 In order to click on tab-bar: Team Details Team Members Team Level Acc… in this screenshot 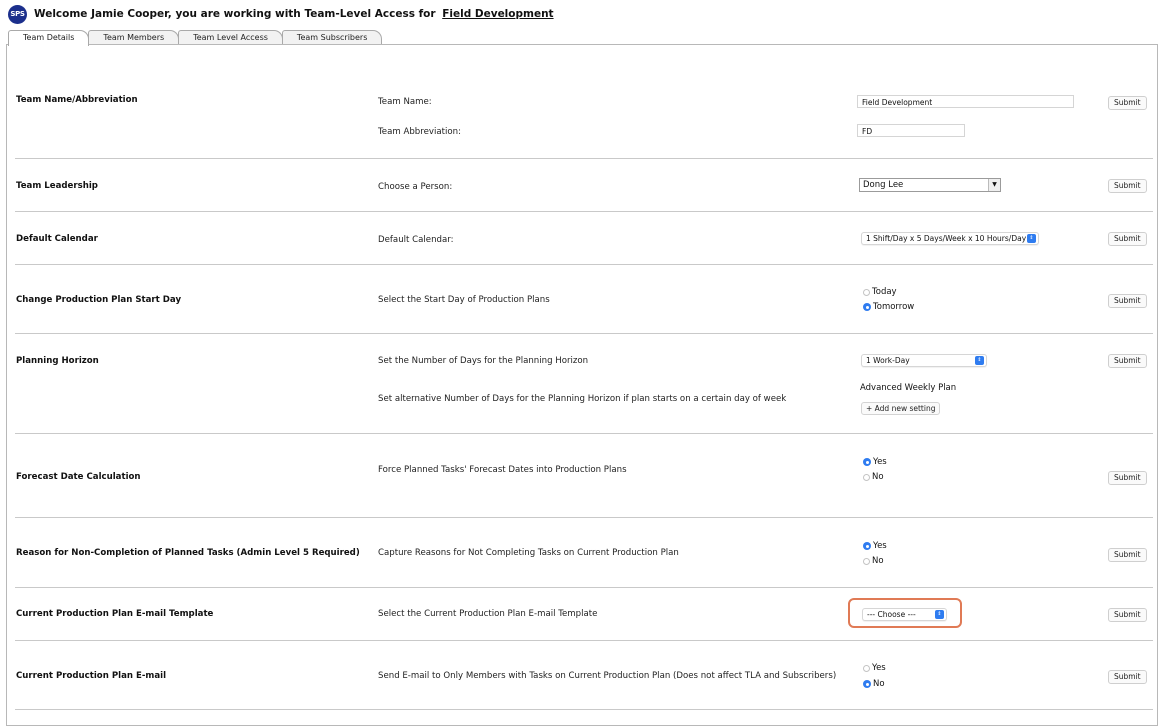, I will do `click(195, 38)`.